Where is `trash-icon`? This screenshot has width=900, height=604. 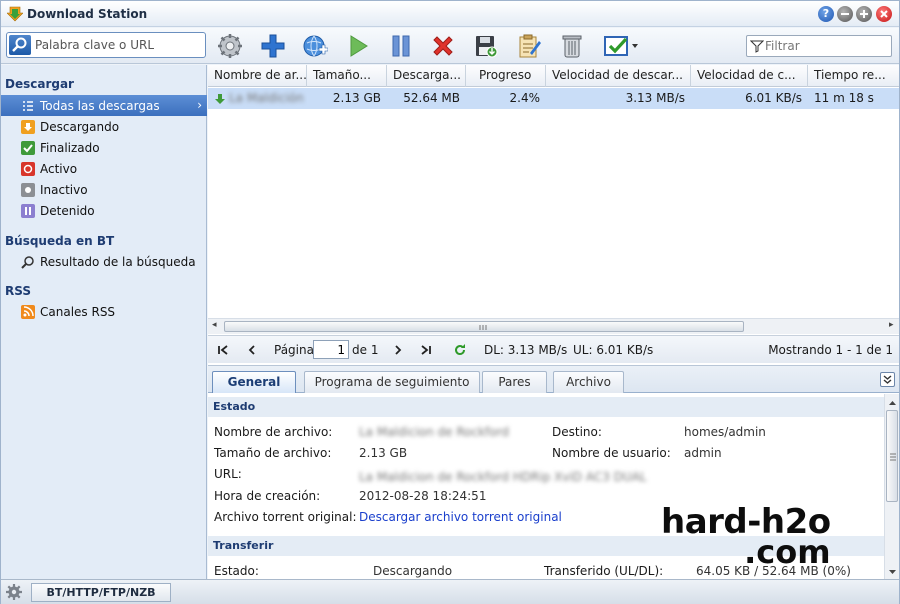 trash-icon is located at coordinates (572, 46).